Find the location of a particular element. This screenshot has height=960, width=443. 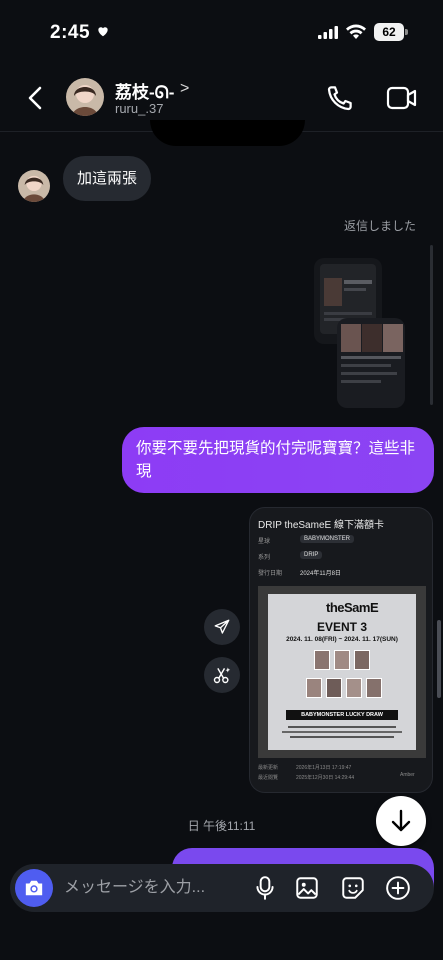

send-icon is located at coordinates (222, 626).